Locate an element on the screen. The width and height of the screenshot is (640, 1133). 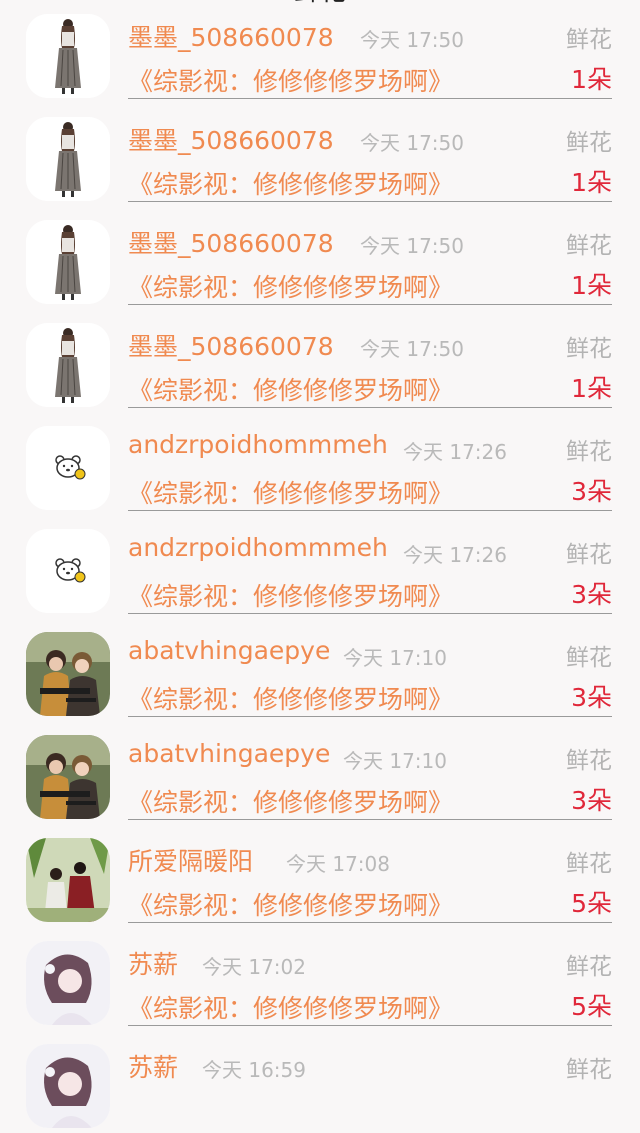
ancient-couple-icon is located at coordinates (68, 880).